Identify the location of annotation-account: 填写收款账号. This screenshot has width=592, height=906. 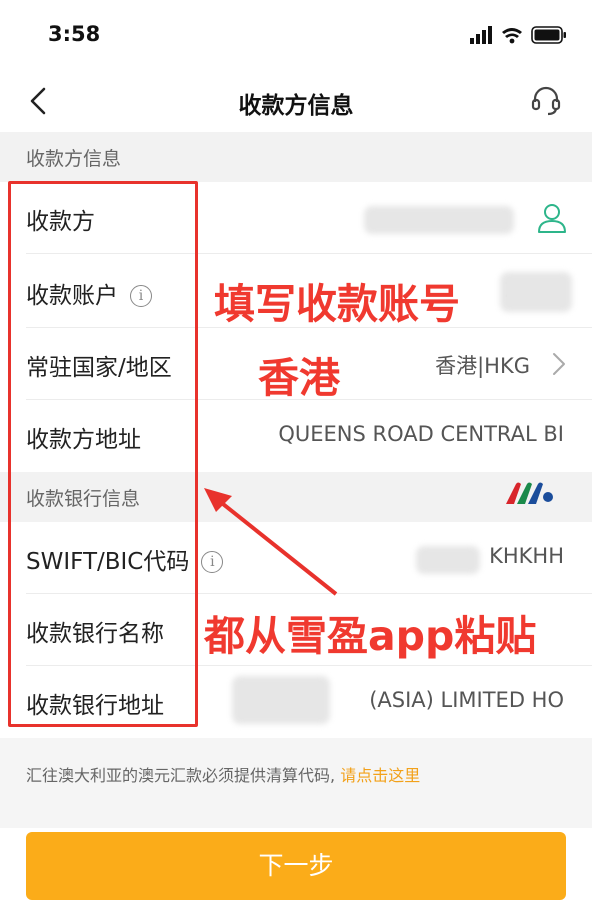
(337, 304).